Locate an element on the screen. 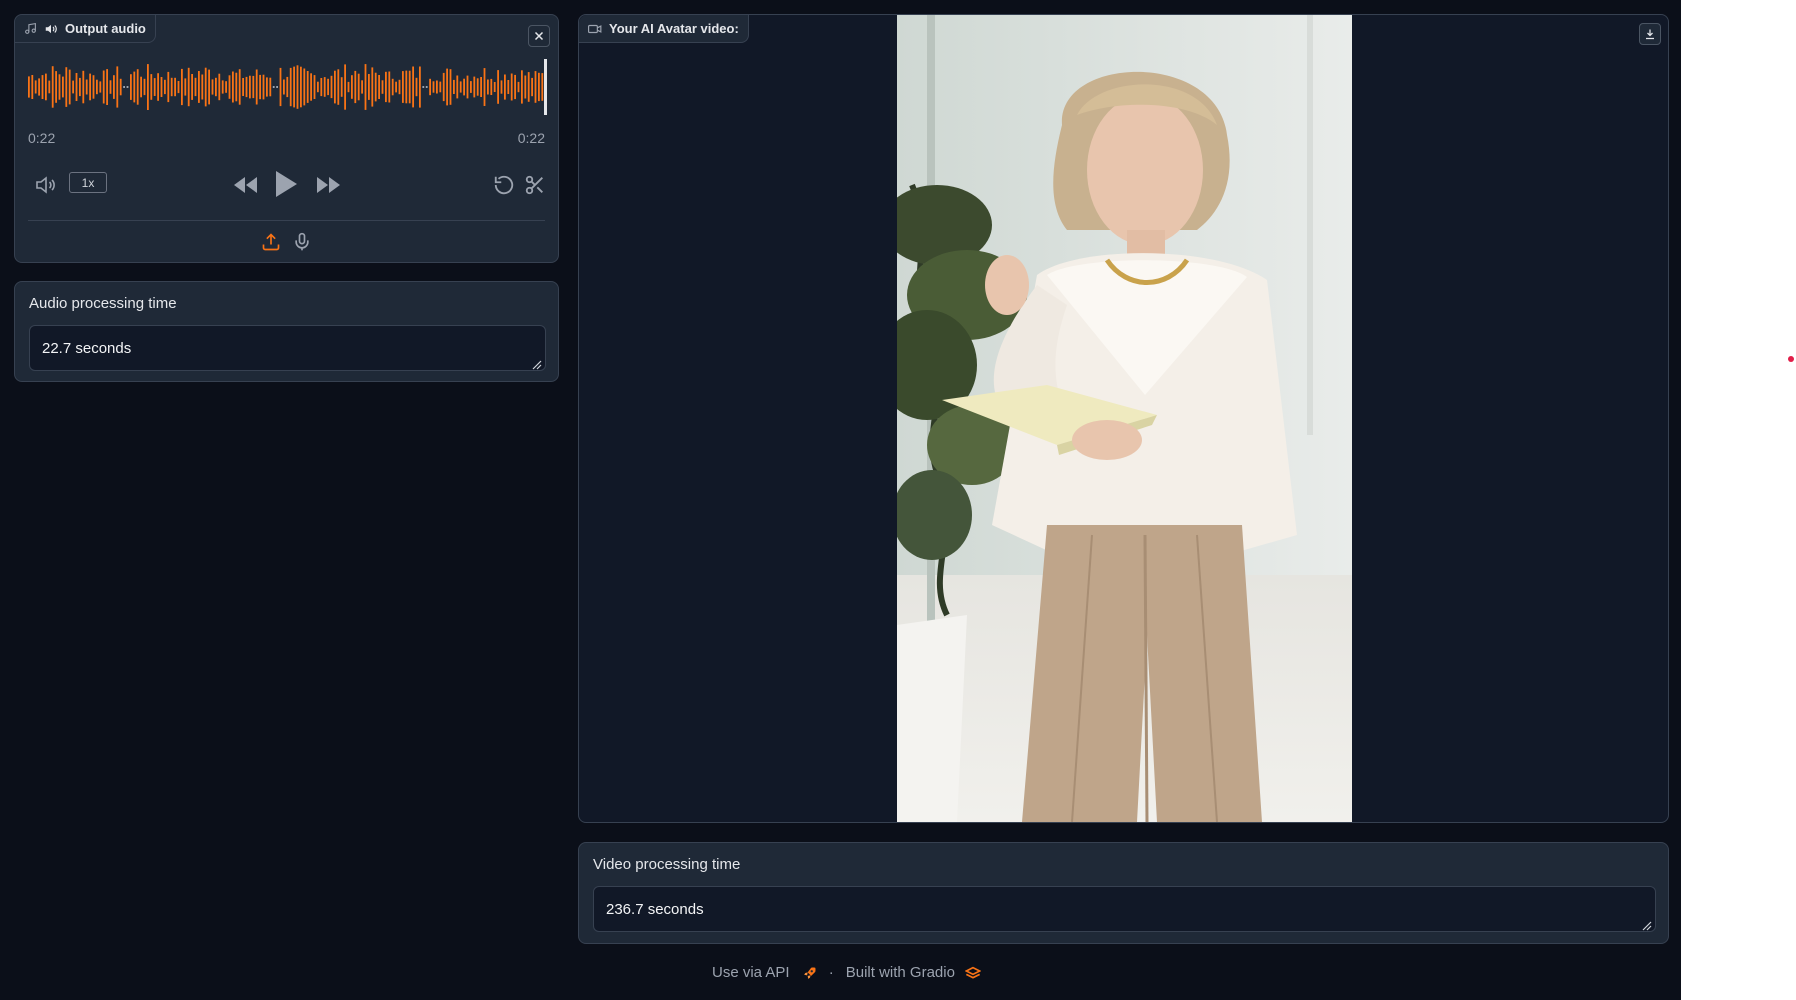 The height and width of the screenshot is (1000, 1796). scissors-icon is located at coordinates (535, 185).